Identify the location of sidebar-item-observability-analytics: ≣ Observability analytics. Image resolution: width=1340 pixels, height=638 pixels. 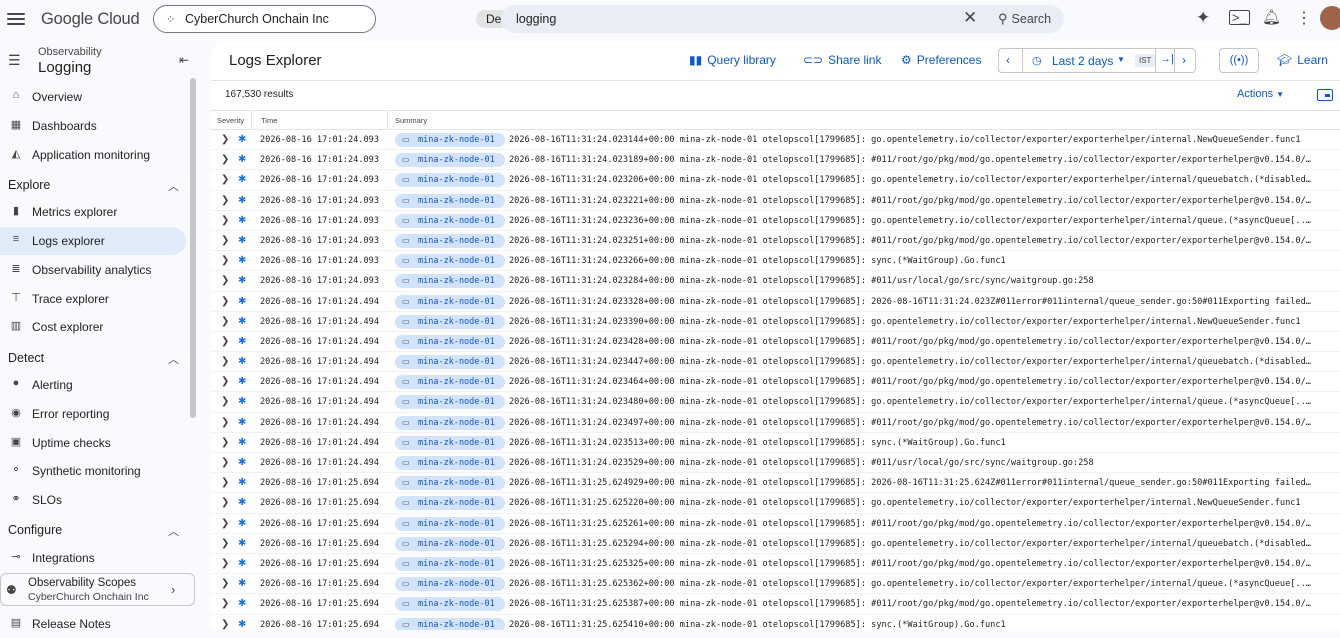
(93, 270).